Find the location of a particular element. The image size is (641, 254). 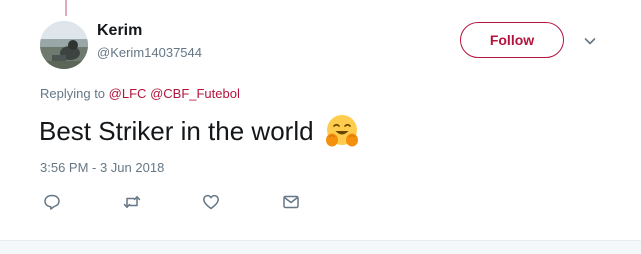

author-handle: @Kerim14037544 is located at coordinates (149, 52).